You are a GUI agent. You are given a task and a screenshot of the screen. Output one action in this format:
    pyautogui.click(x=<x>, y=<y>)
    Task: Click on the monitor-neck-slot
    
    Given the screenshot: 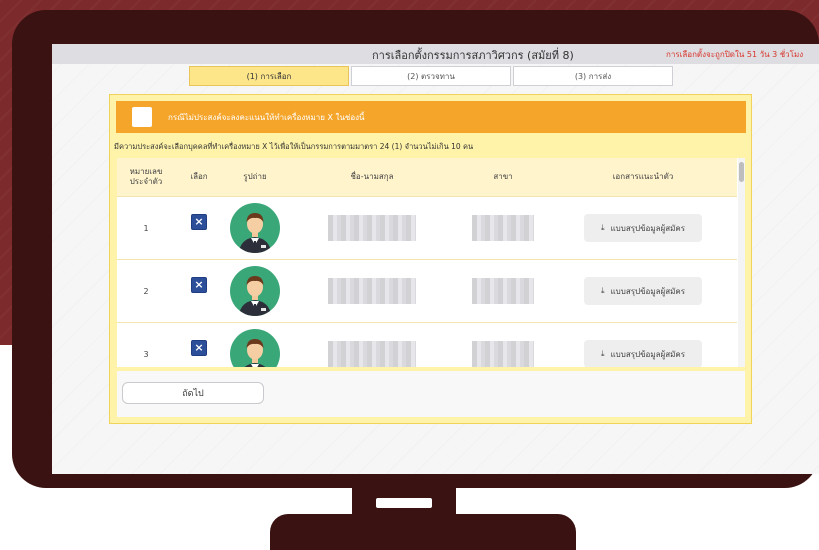 What is the action you would take?
    pyautogui.click(x=404, y=503)
    